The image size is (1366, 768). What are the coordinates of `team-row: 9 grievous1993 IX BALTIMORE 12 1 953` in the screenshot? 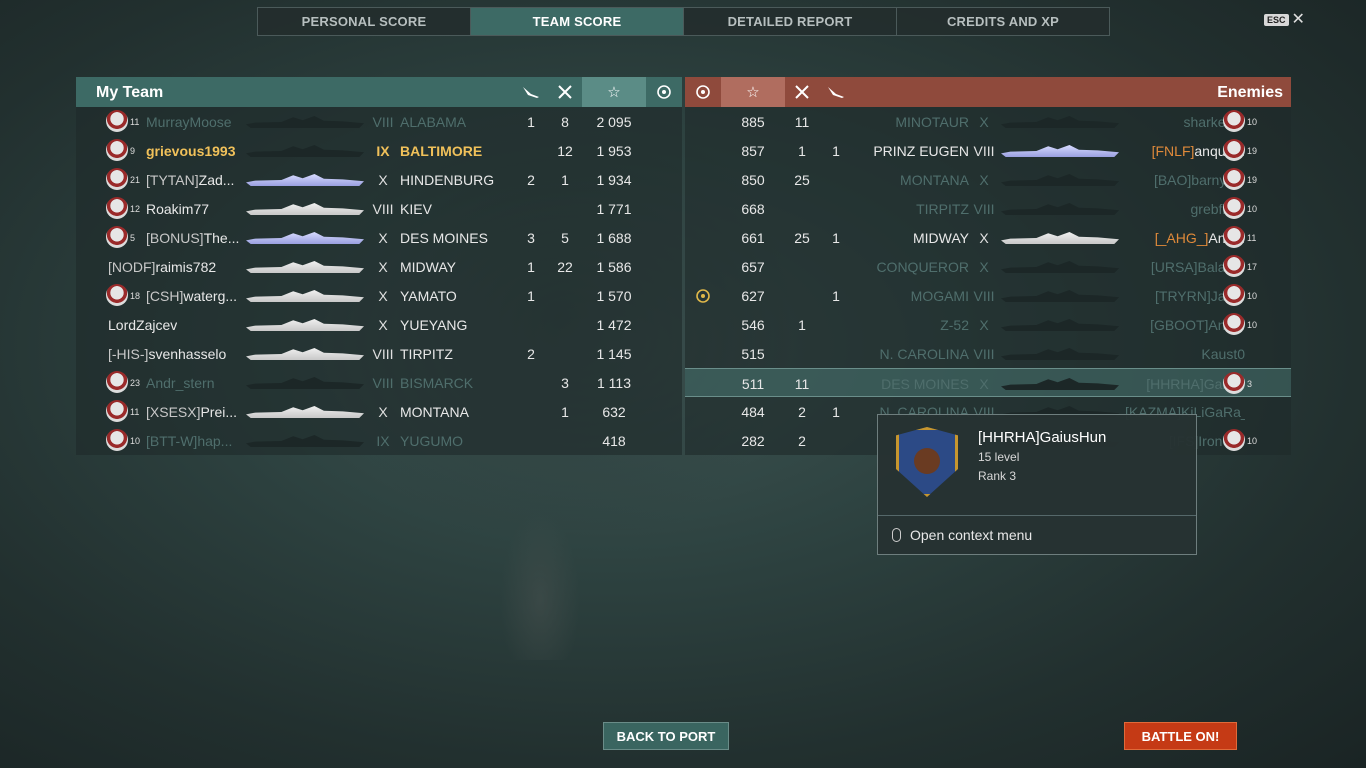 It's located at (379, 150).